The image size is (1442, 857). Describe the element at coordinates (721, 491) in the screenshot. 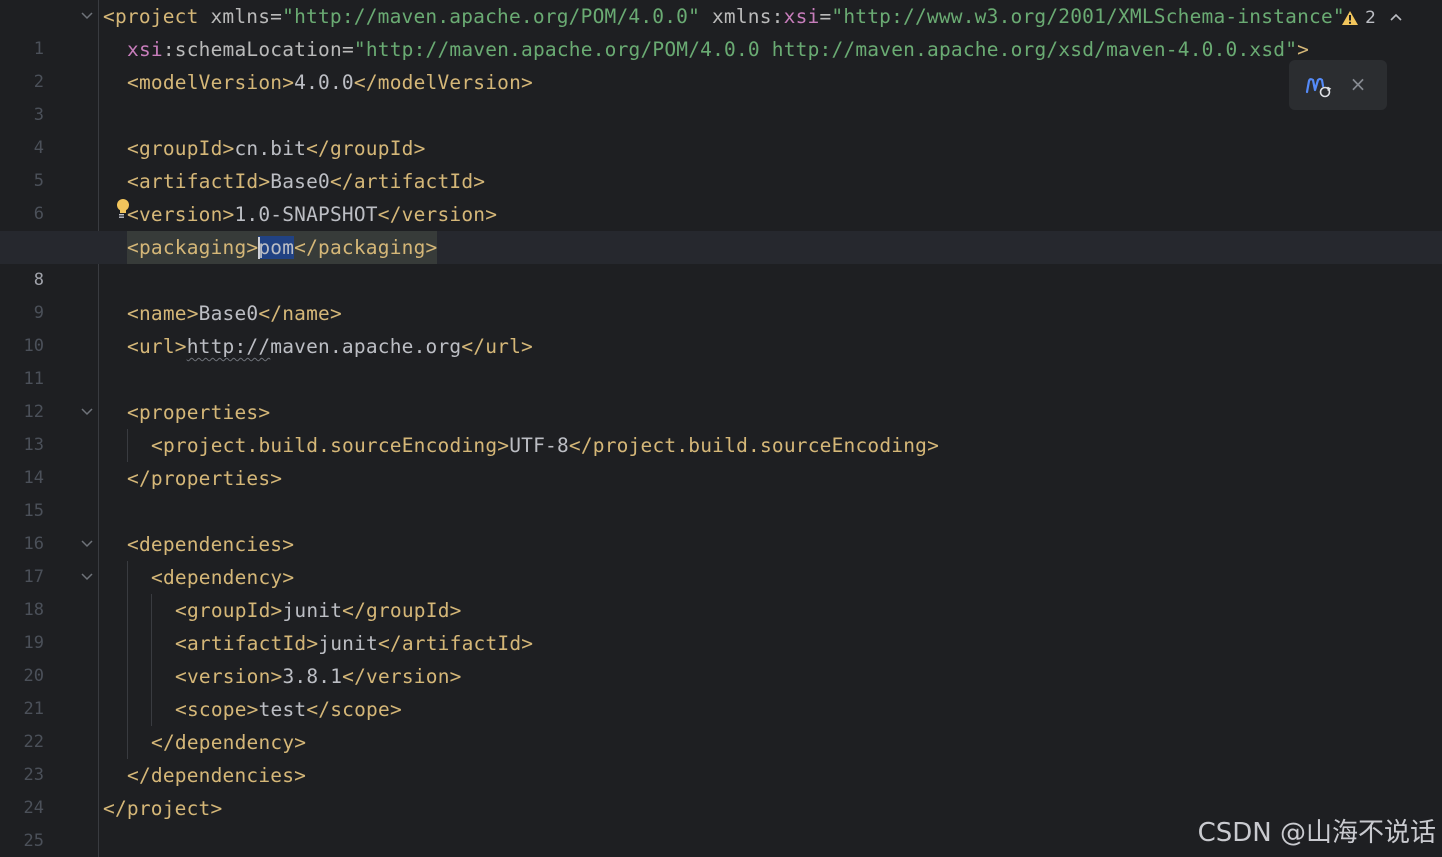

I see `code-line: 15 </properties>` at that location.